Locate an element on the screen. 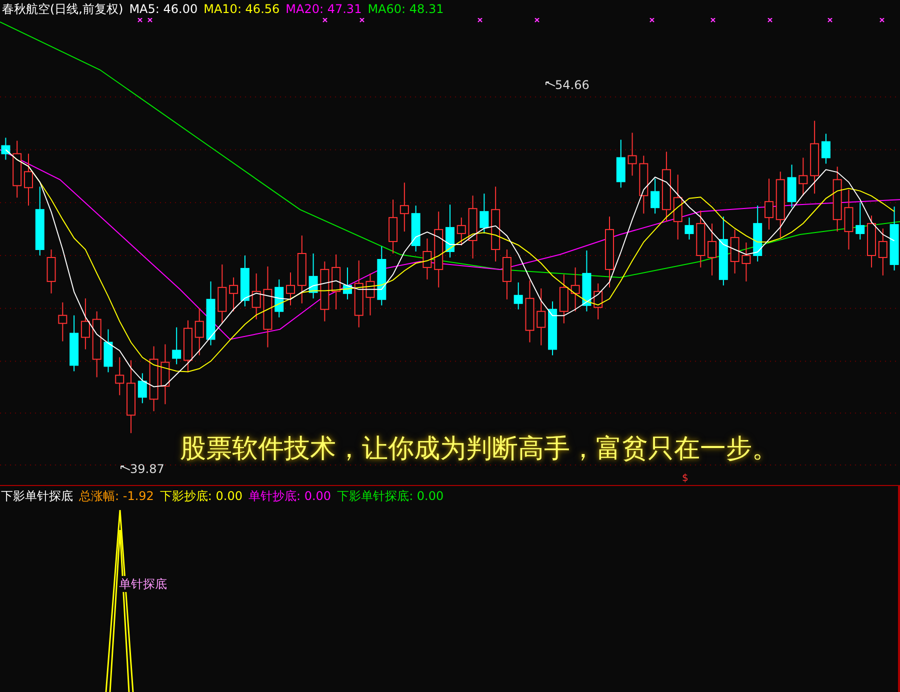 The image size is (900, 692). caption-text: 股票软件技术，让你成为判断高手，富贫只在一步。 is located at coordinates (479, 449).